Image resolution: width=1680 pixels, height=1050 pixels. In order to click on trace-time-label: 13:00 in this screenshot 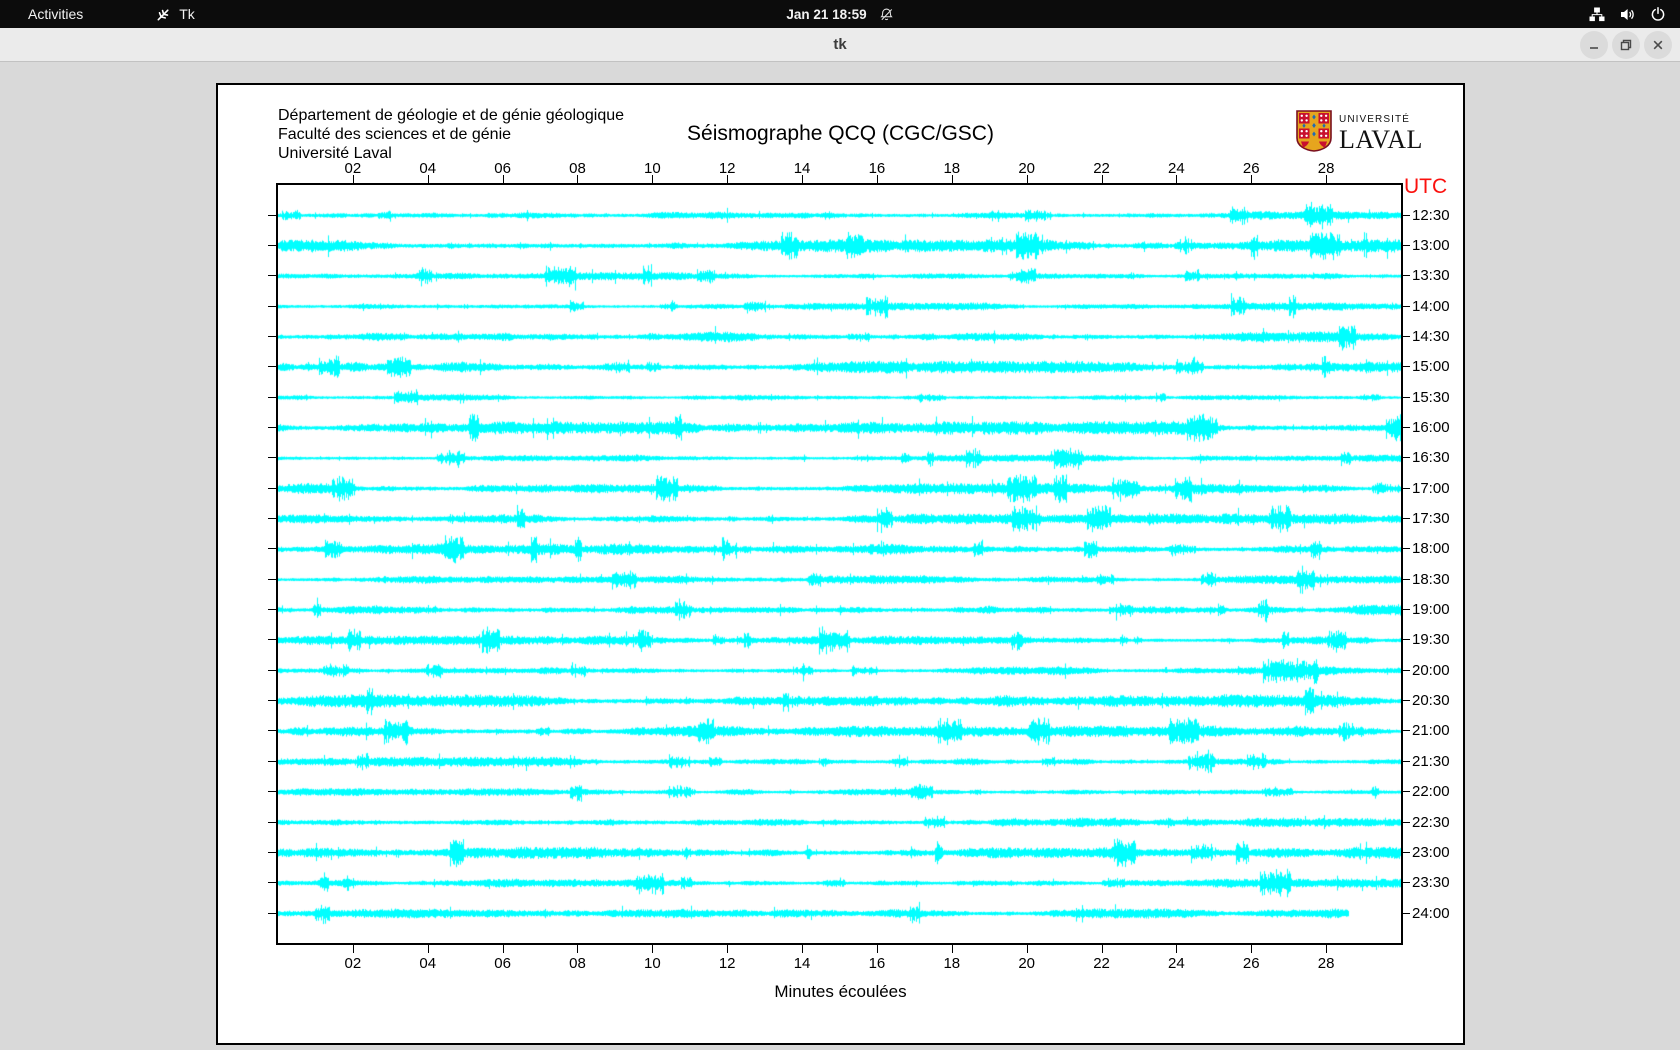, I will do `click(1431, 245)`.